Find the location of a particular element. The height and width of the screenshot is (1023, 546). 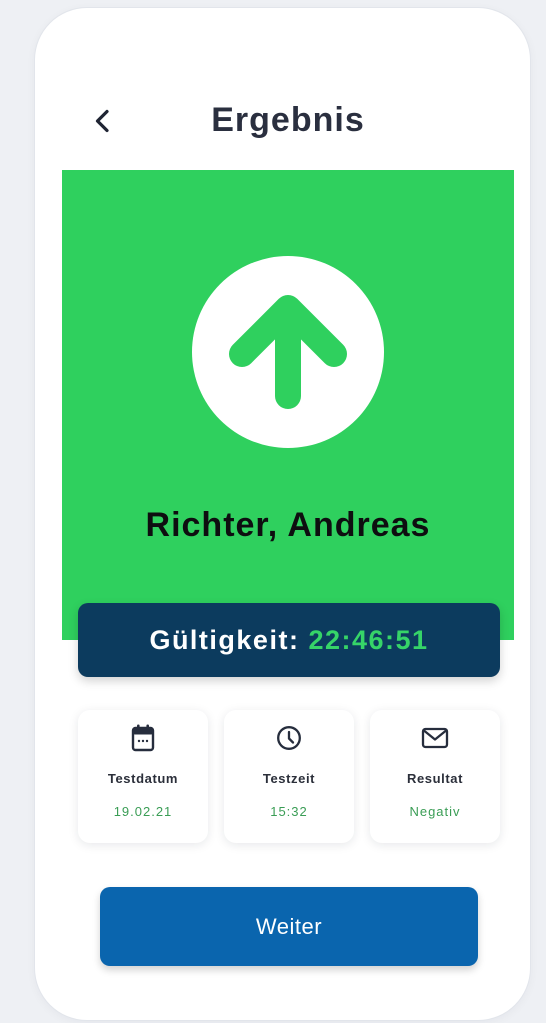

continue-button: Weiter is located at coordinates (289, 926).